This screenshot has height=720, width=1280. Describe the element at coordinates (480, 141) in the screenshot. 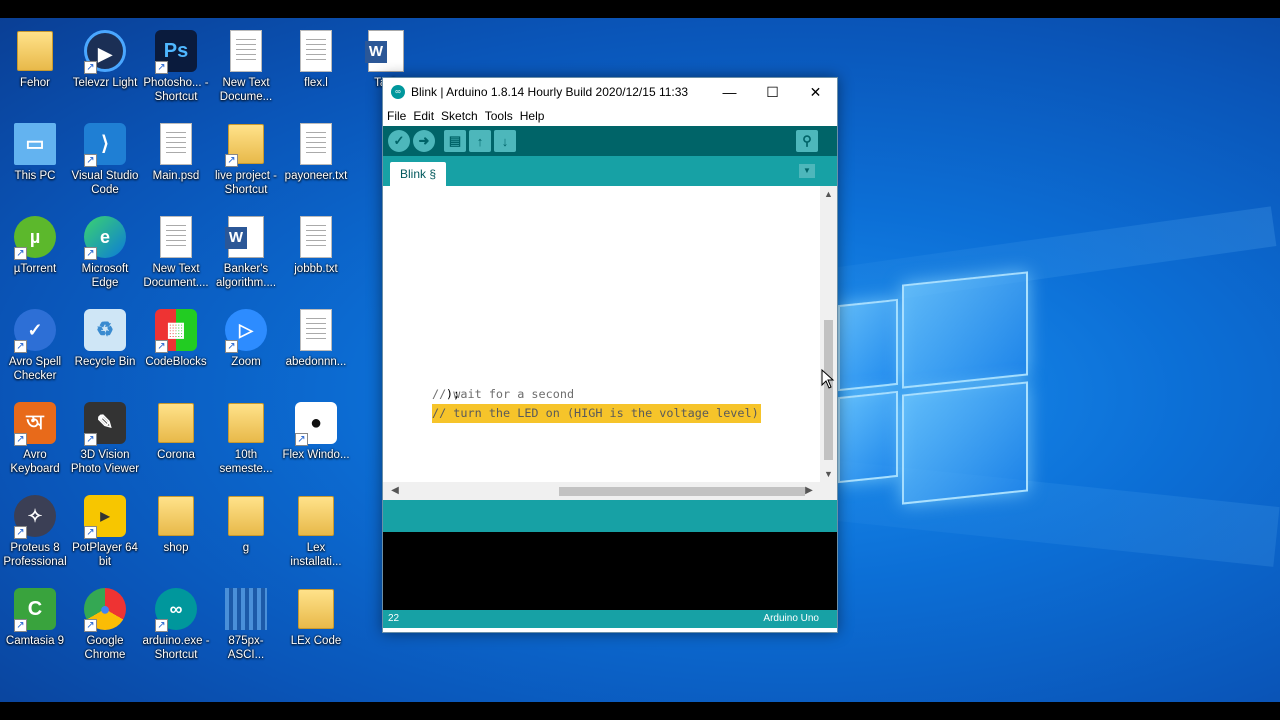

I see `open-button: ↑` at that location.